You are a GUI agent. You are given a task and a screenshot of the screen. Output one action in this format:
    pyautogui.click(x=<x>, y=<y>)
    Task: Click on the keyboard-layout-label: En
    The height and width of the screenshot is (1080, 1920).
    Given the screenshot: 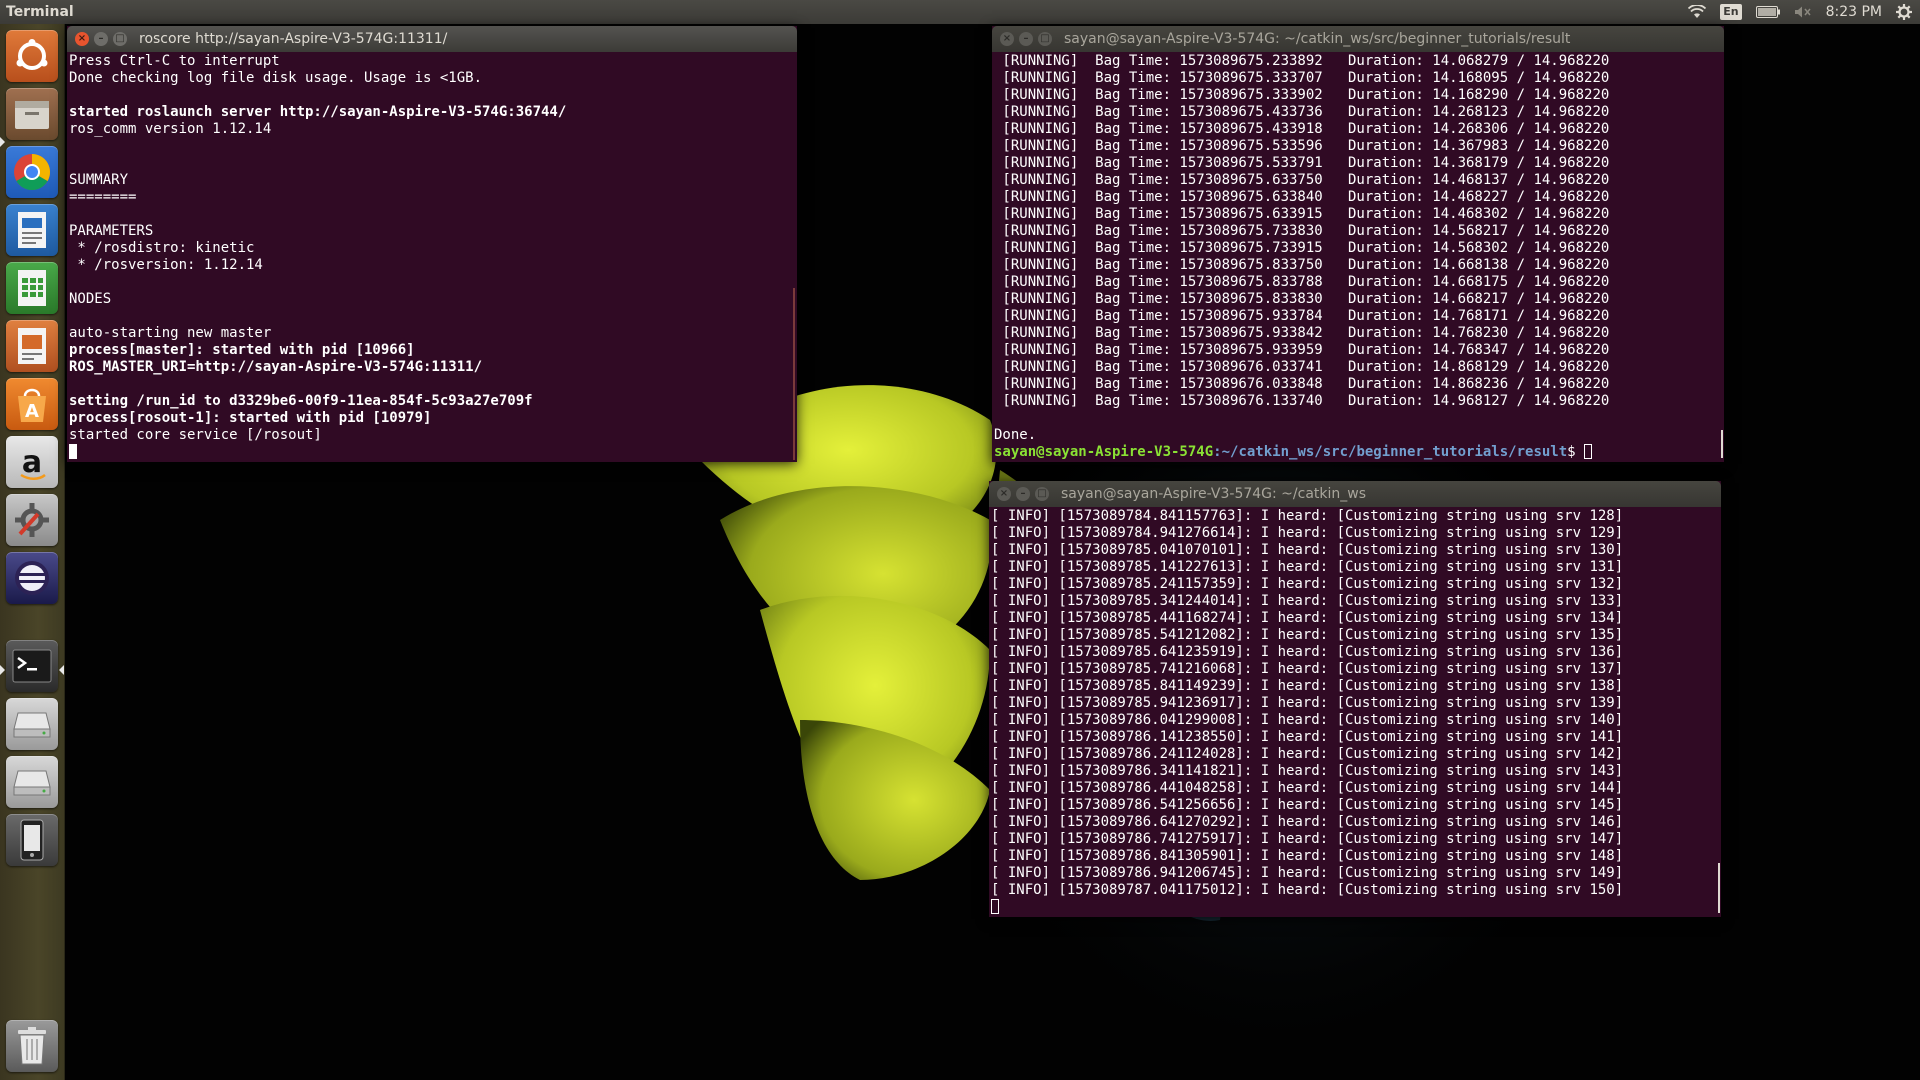 What is the action you would take?
    pyautogui.click(x=1731, y=12)
    